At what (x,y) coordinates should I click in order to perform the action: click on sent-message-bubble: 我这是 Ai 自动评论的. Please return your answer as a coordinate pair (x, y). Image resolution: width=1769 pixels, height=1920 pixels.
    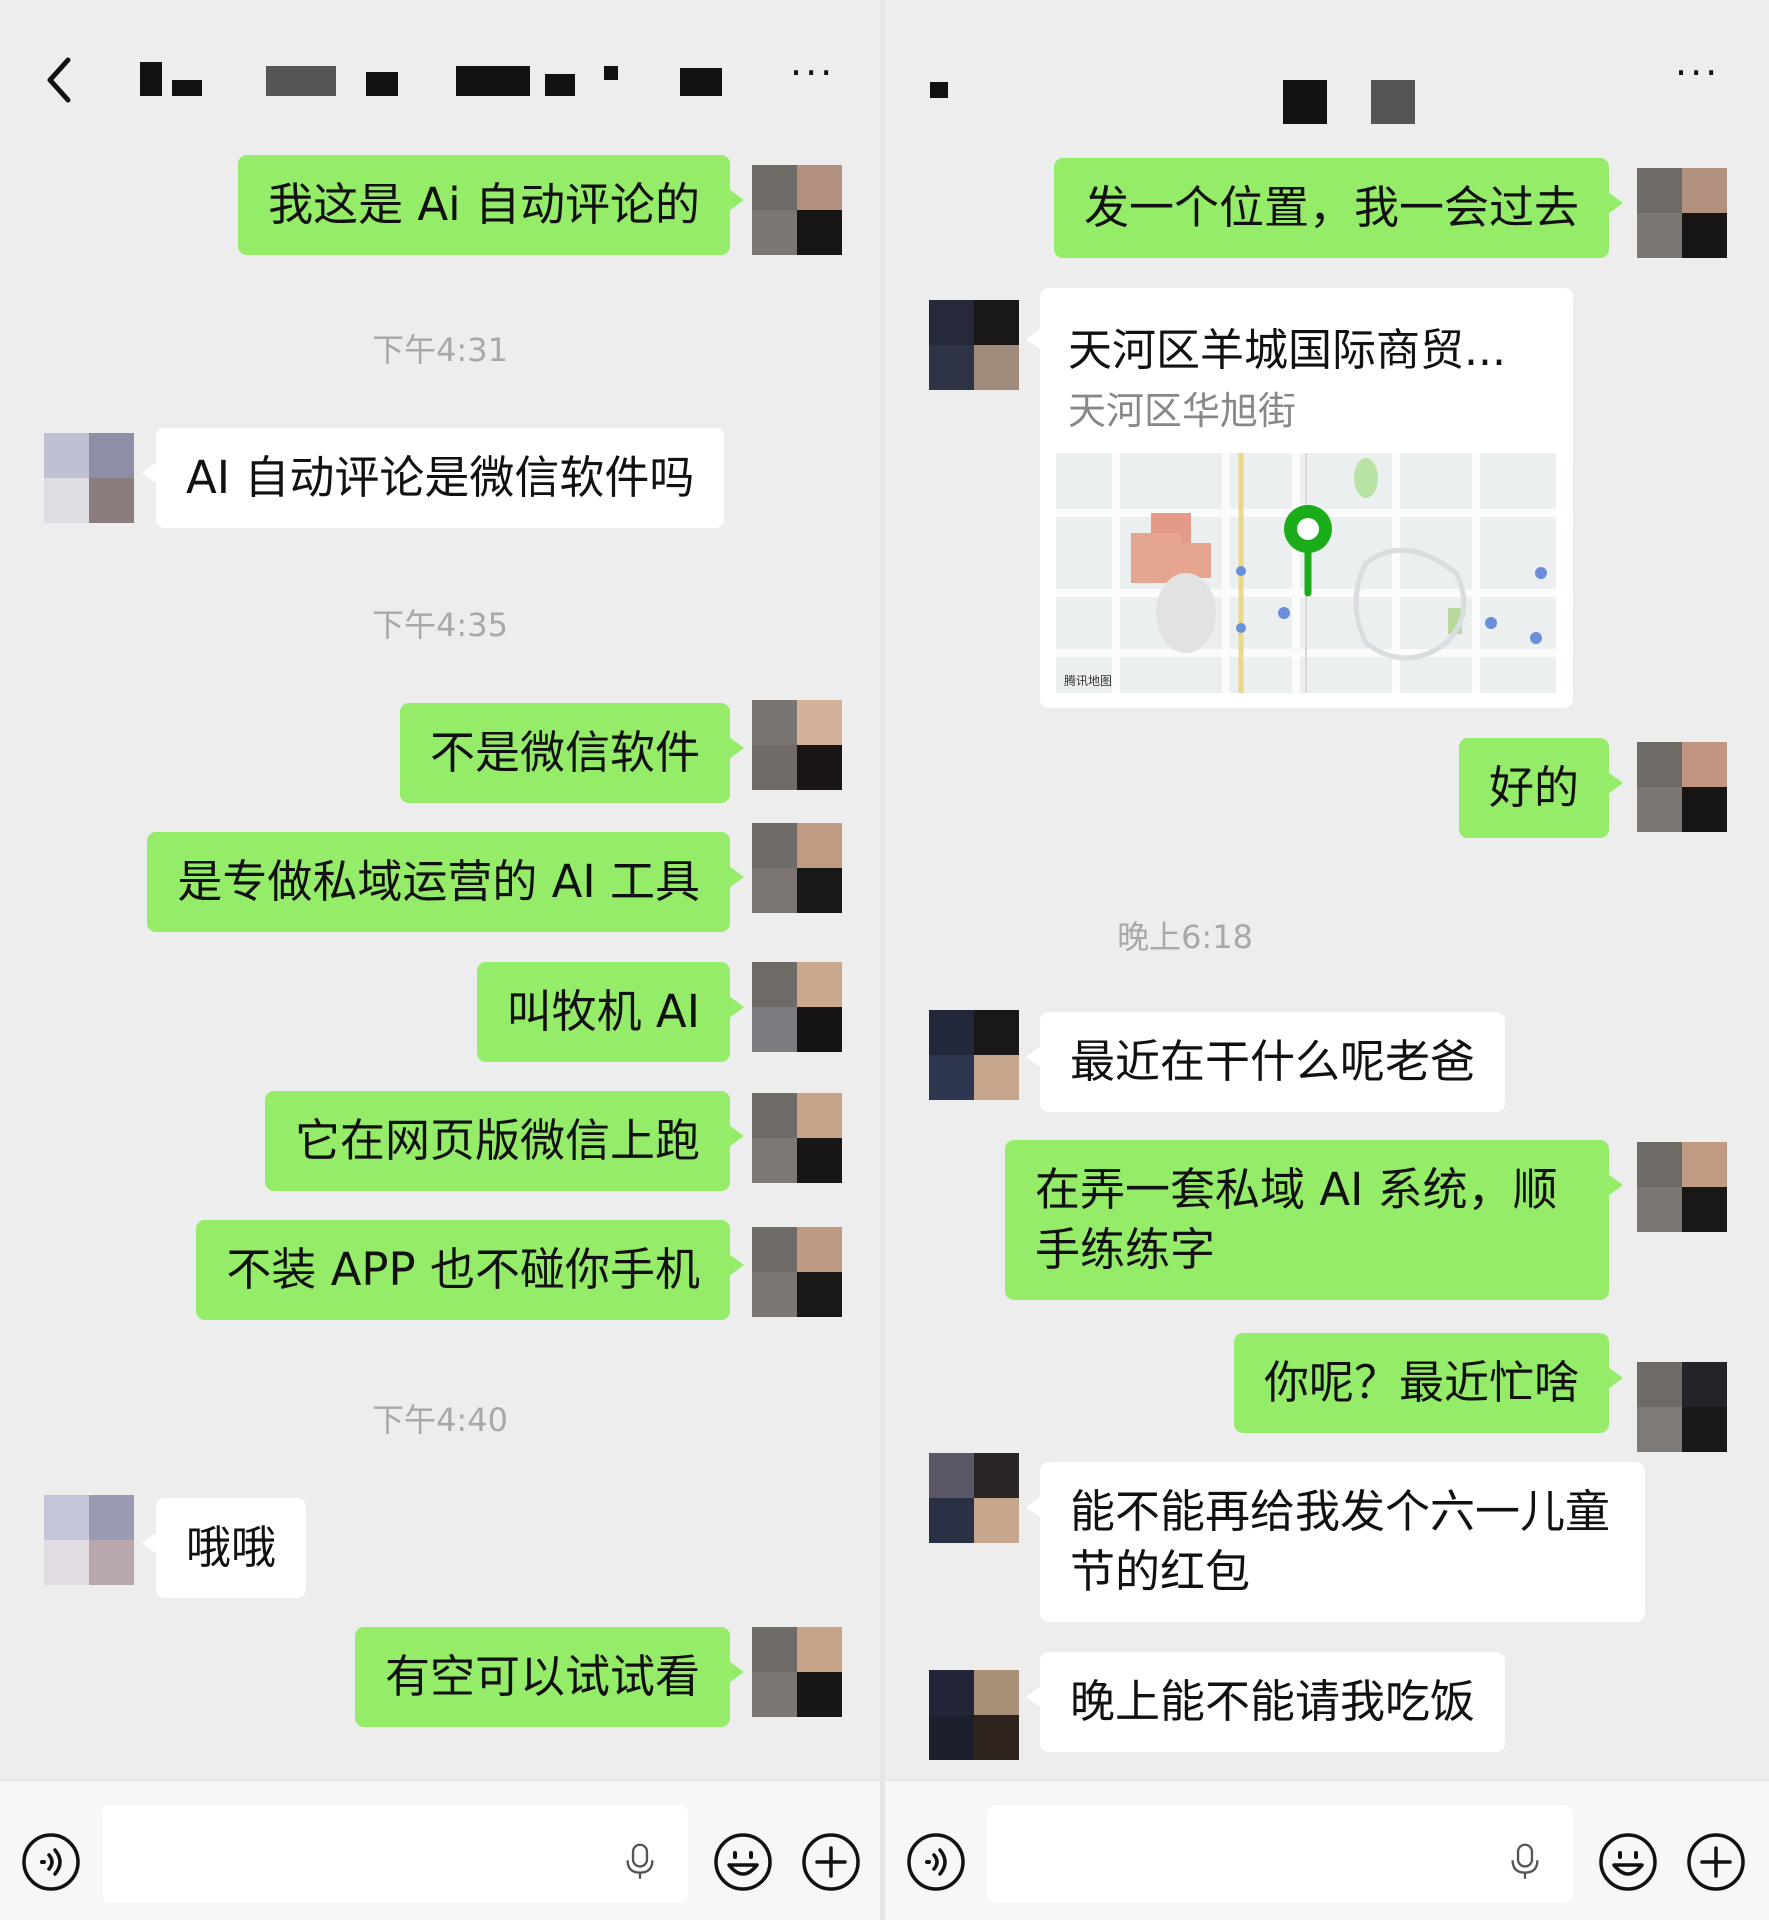
    Looking at the image, I should click on (491, 205).